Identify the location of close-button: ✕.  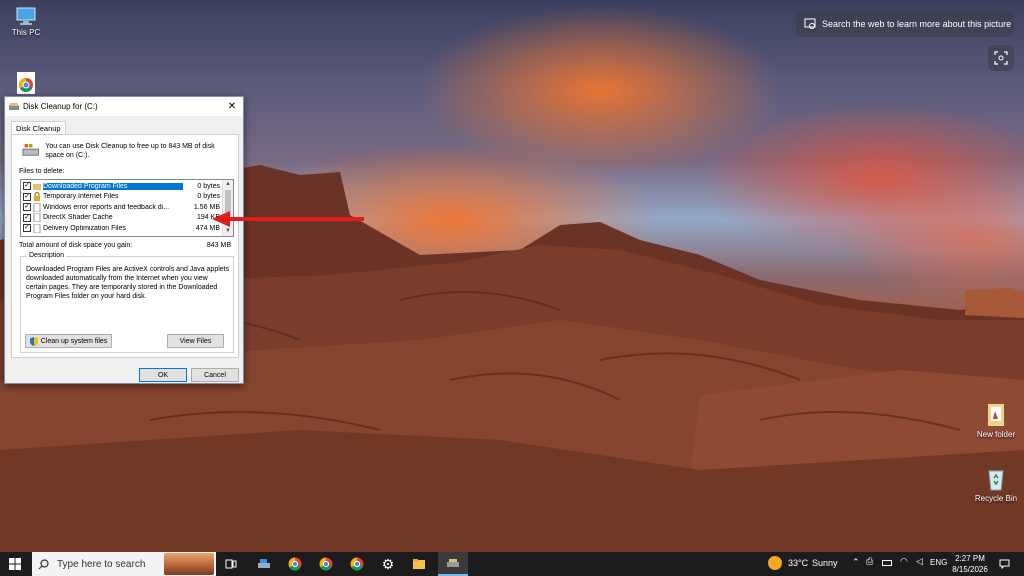
(232, 106).